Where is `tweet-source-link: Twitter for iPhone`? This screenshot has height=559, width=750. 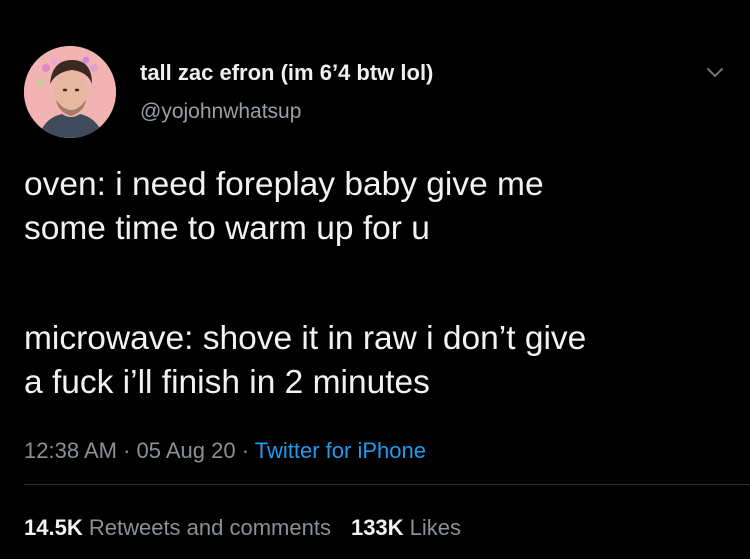
tweet-source-link: Twitter for iPhone is located at coordinates (340, 450).